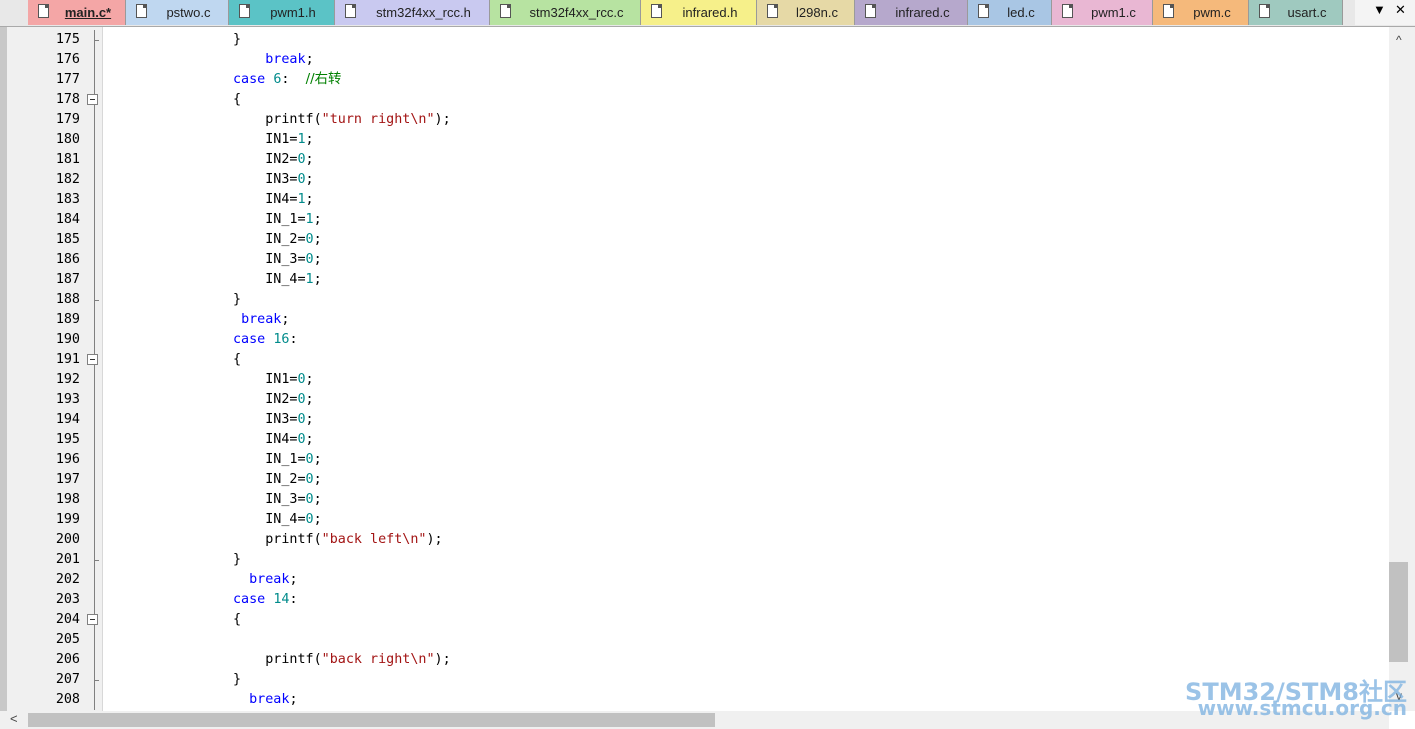 The width and height of the screenshot is (1415, 729). What do you see at coordinates (694, 520) in the screenshot?
I see `code-line: 199 IN_4=0;` at bounding box center [694, 520].